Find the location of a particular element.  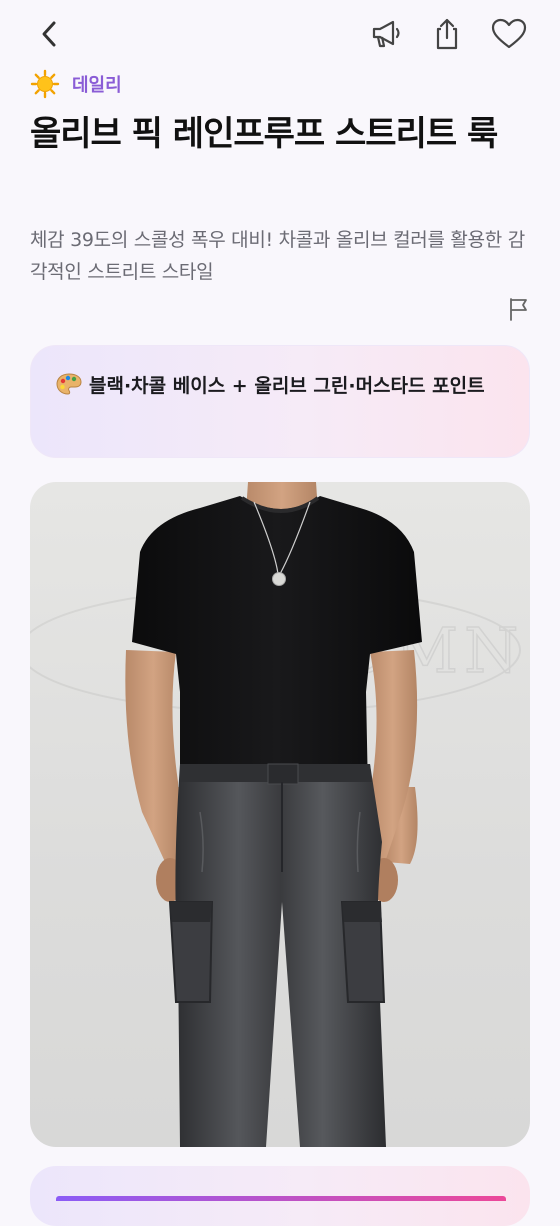

report-button is located at coordinates (519, 309).